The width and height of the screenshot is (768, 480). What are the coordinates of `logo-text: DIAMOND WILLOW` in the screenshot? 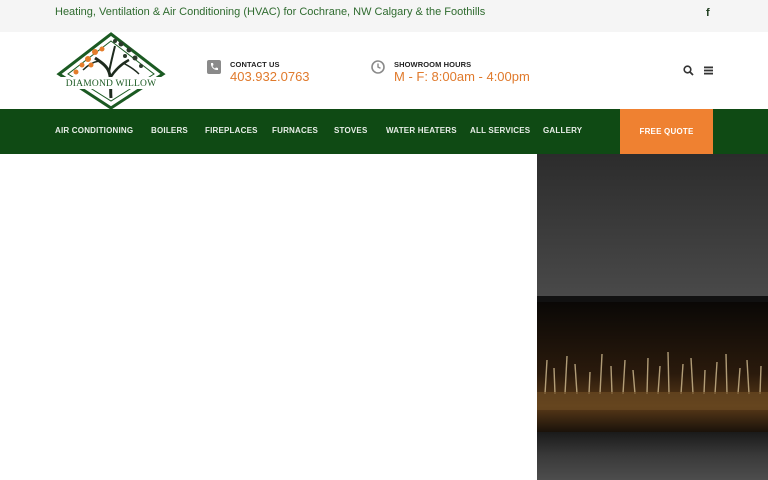 It's located at (111, 84).